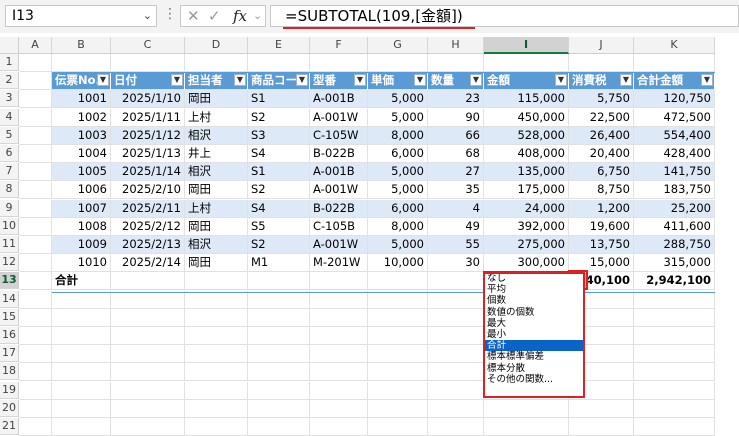  Describe the element at coordinates (170, 14) in the screenshot. I see `more-options-icon: ⋮` at that location.